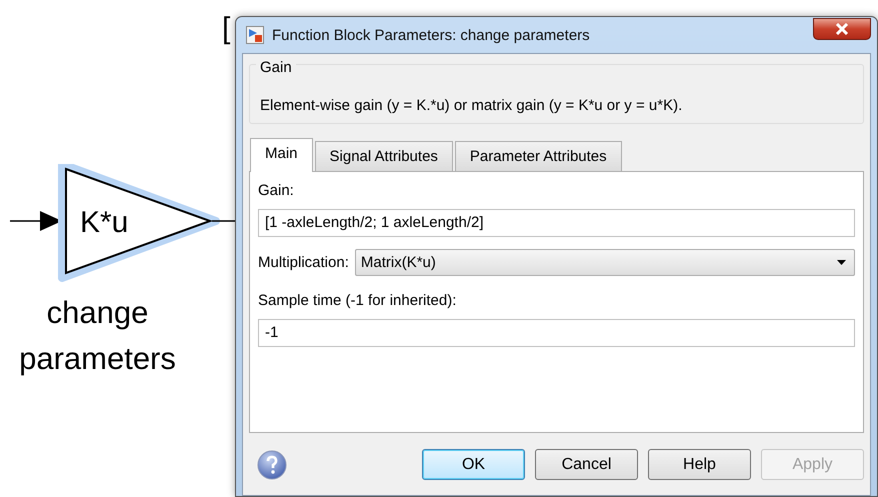  What do you see at coordinates (281, 155) in the screenshot?
I see `tab: Main` at bounding box center [281, 155].